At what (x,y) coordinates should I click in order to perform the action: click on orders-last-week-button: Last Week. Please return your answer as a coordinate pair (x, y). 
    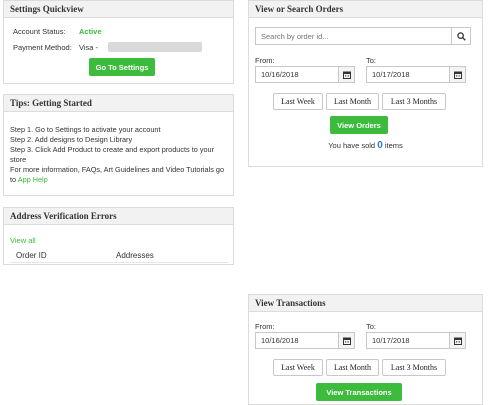
    Looking at the image, I should click on (298, 101).